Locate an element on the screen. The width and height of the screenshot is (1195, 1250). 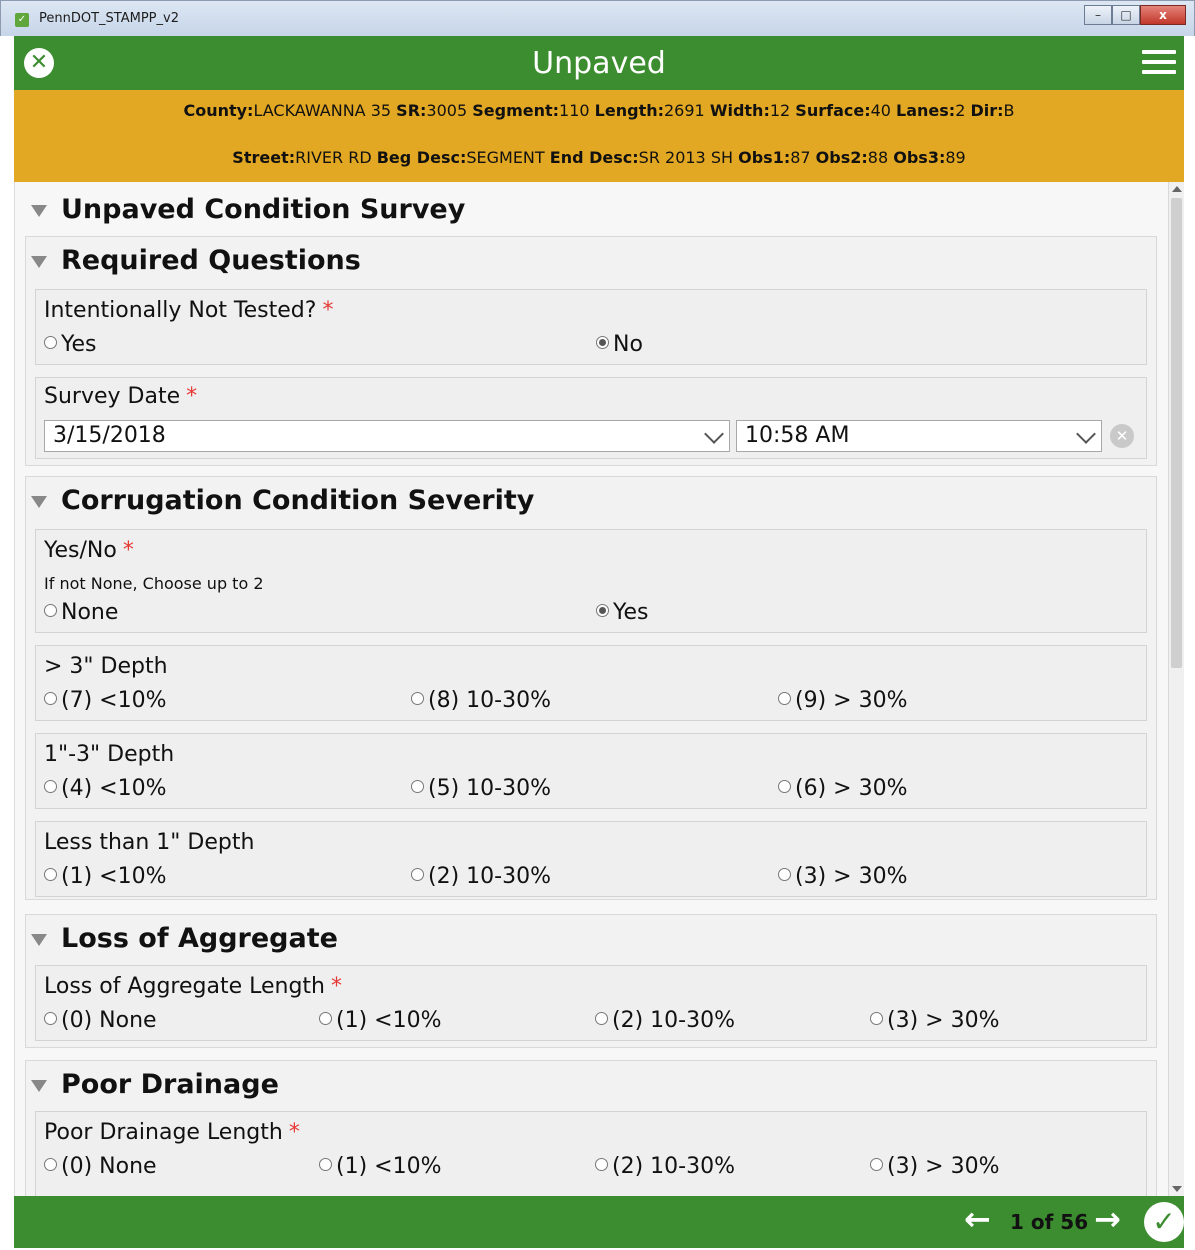
scroll-down-icon is located at coordinates (1177, 1189).